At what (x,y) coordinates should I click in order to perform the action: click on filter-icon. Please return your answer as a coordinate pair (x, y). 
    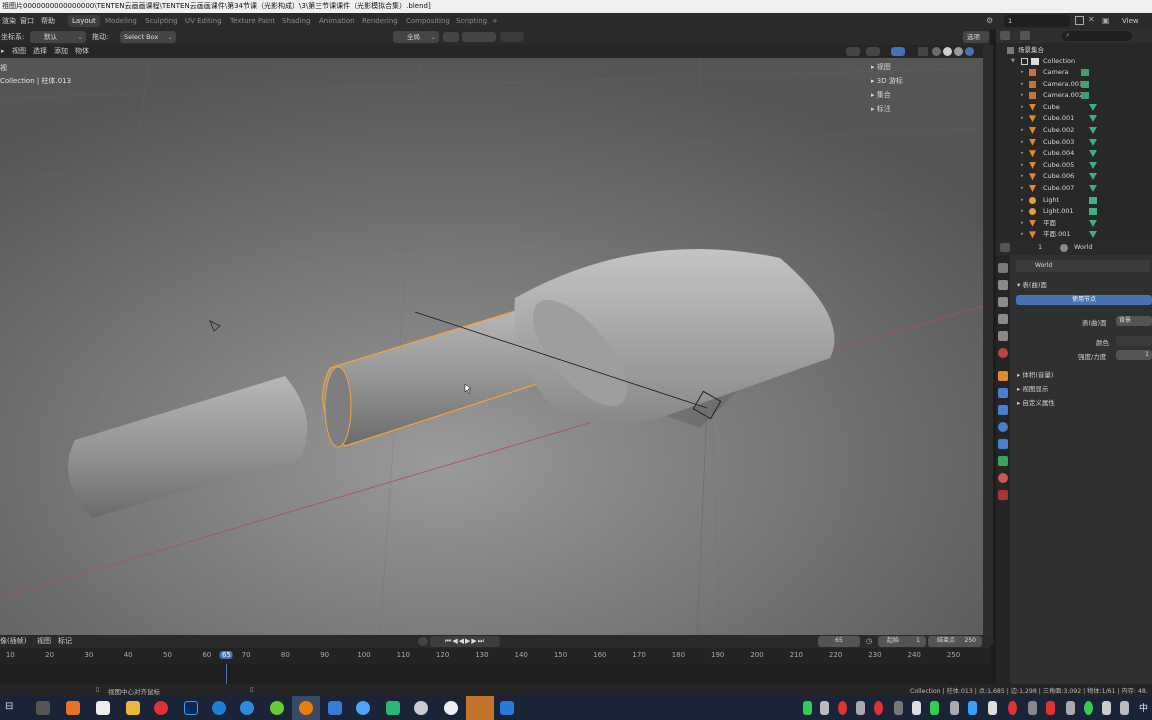
    Looking at the image, I should click on (1025, 35).